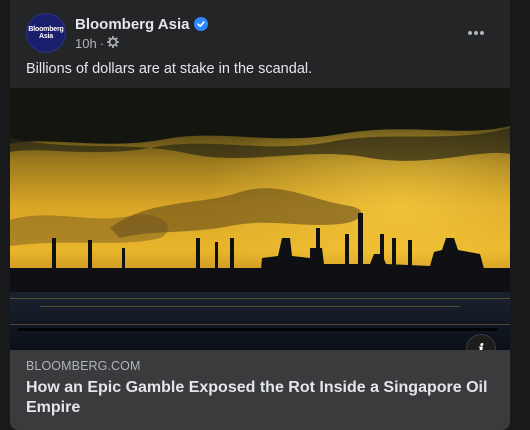  I want to click on more-options-button, so click(476, 33).